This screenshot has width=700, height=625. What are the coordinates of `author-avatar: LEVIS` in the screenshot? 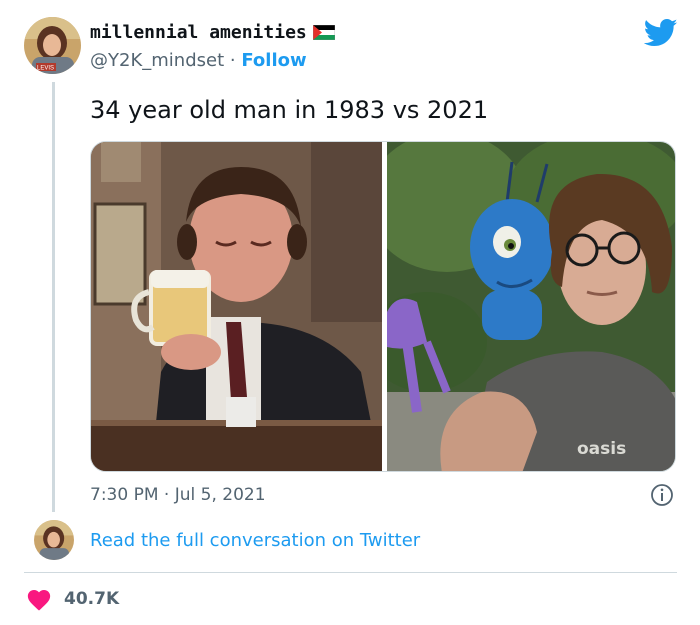 It's located at (52, 45).